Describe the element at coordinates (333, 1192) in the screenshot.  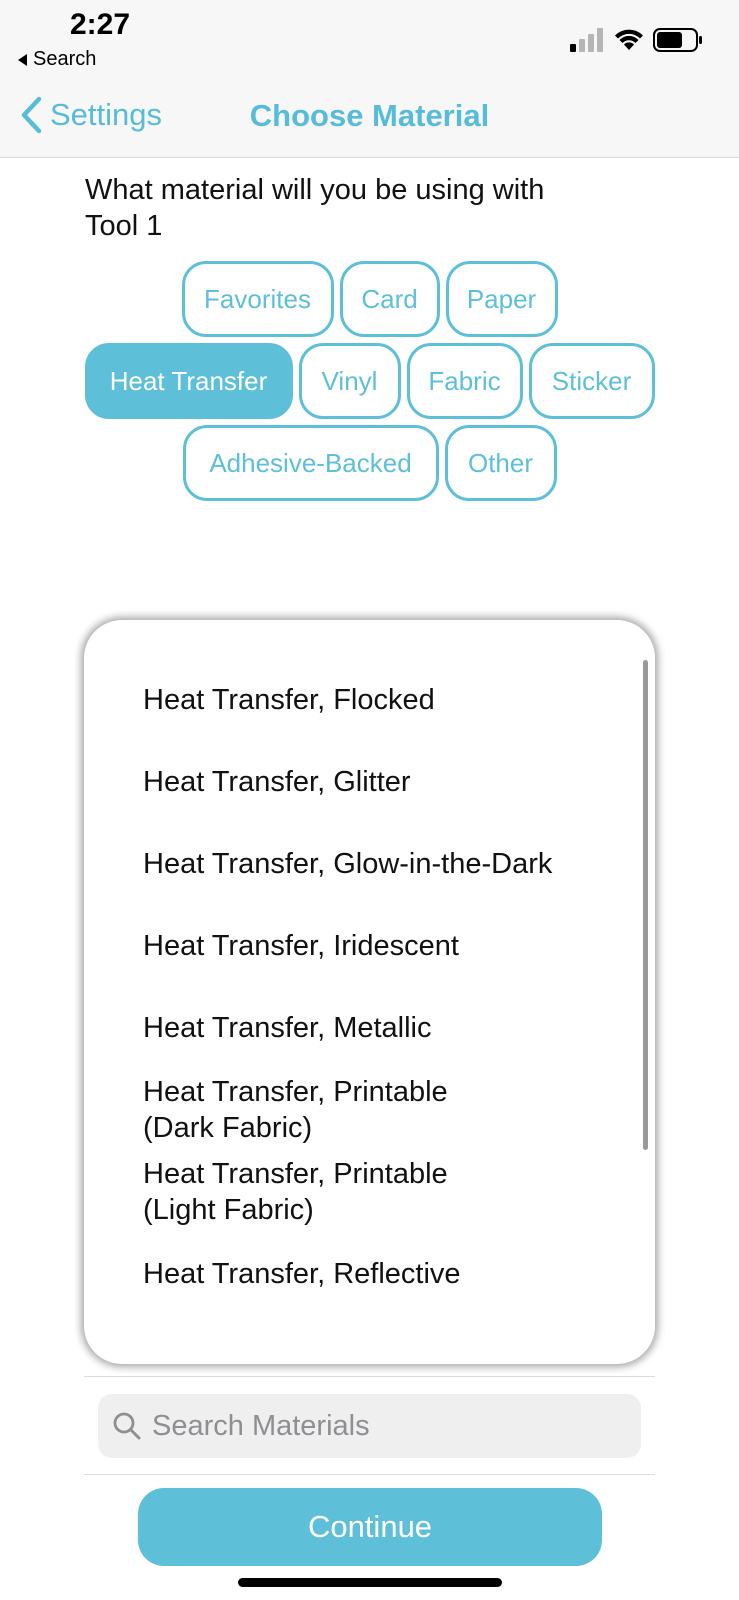
I see `material-item: Heat Transfer, Printable (Light Fabric)` at that location.